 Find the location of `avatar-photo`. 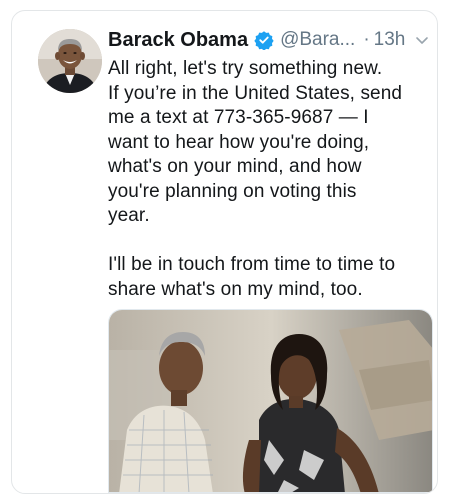

avatar-photo is located at coordinates (70, 61).